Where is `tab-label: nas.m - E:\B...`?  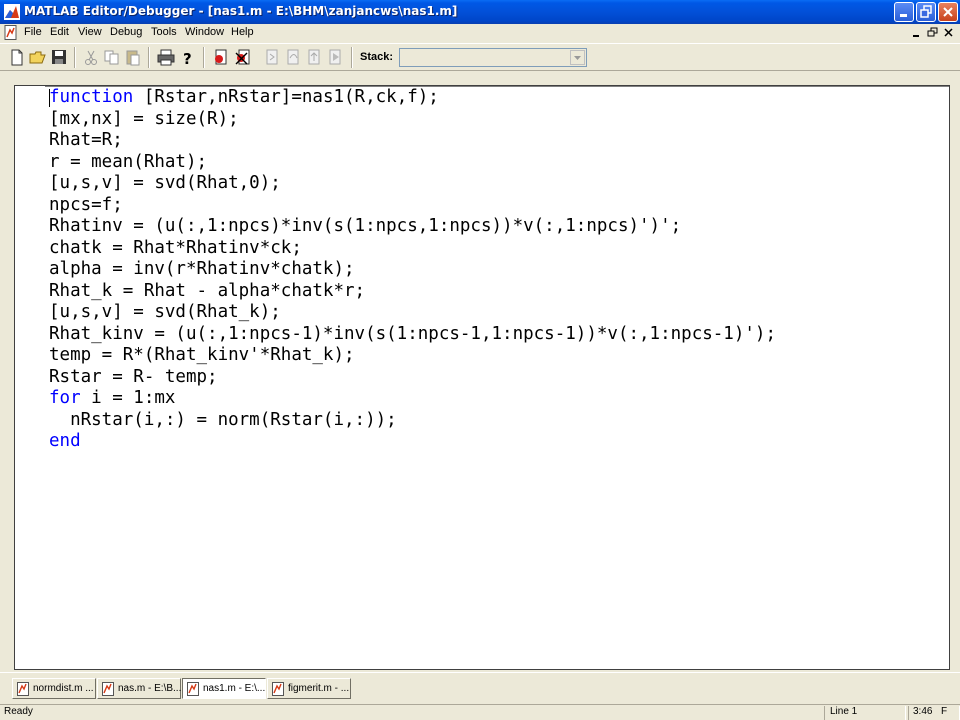 tab-label: nas.m - E:\B... is located at coordinates (150, 688).